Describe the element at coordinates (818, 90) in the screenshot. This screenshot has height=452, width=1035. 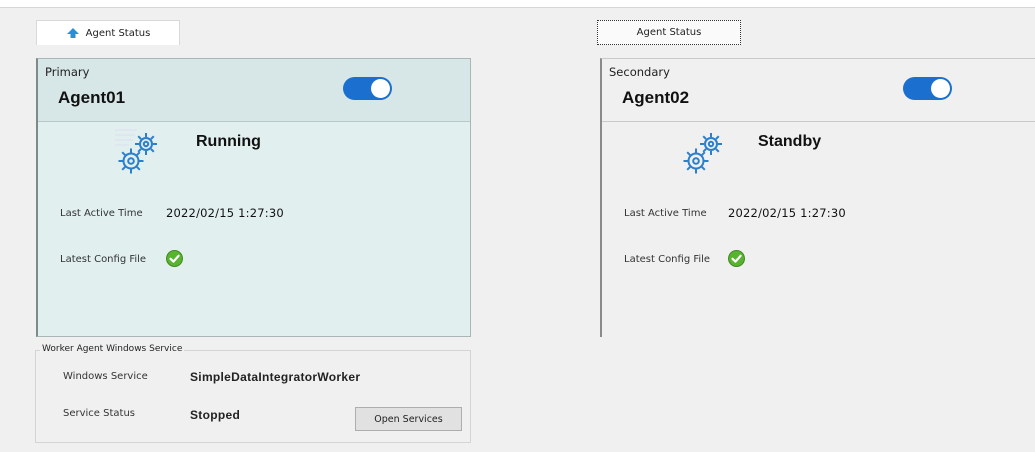
I see `secondary-agent-header: Secondary Agent02` at that location.